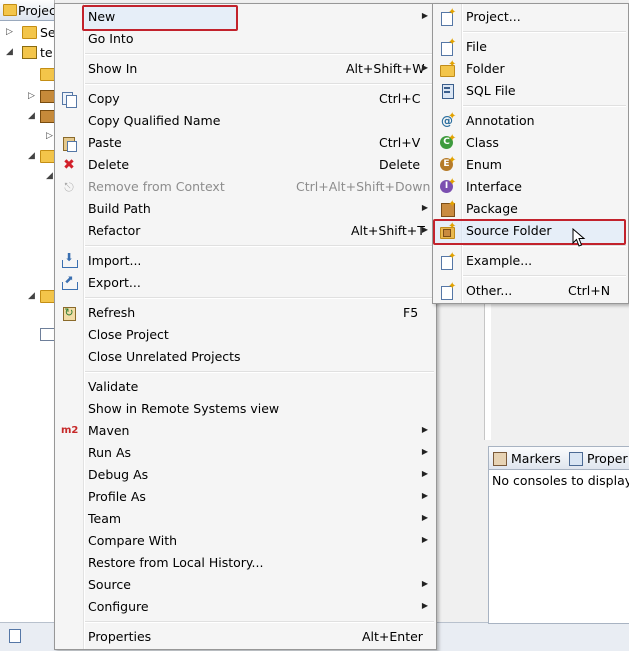 Image resolution: width=629 pixels, height=651 pixels. What do you see at coordinates (530, 165) in the screenshot?
I see `submenu-item-enum: E ✦ Enum` at bounding box center [530, 165].